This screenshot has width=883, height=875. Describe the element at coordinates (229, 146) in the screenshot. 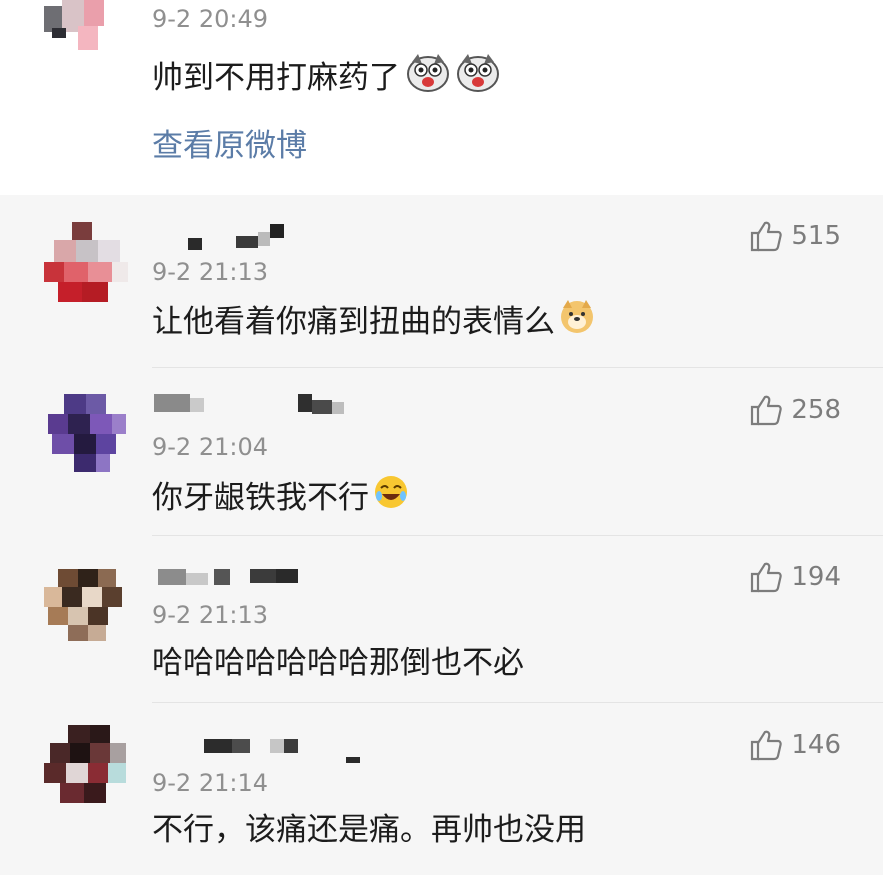

I see `view-original-link: 查看原微博` at that location.